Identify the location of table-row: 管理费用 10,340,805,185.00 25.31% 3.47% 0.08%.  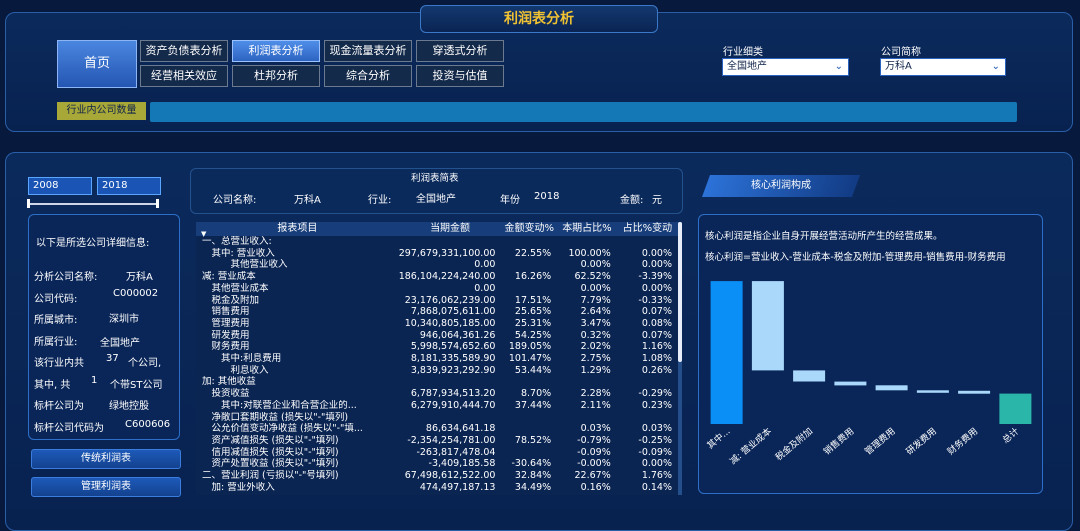
(437, 324).